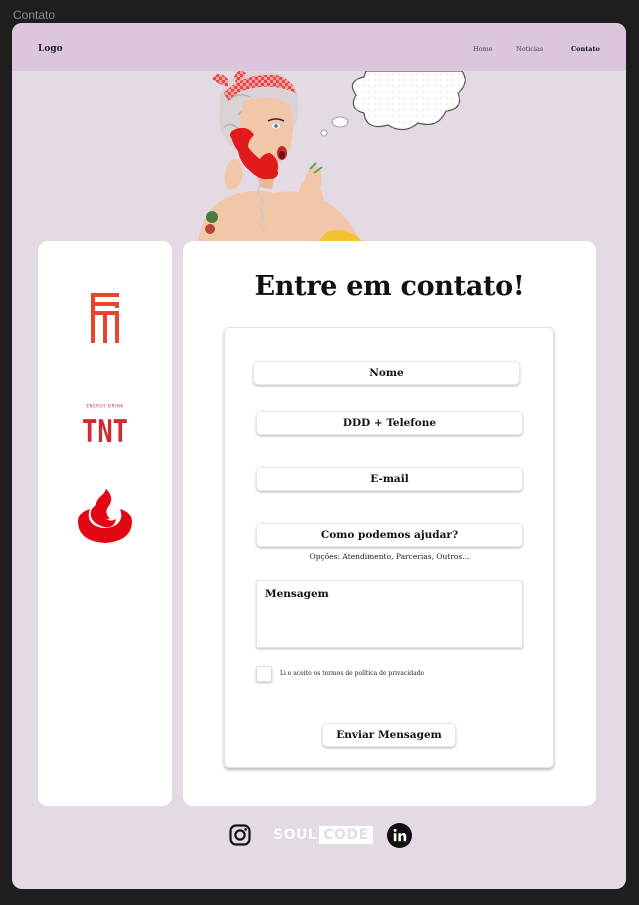  I want to click on nav-link-contato: Contato, so click(585, 49).